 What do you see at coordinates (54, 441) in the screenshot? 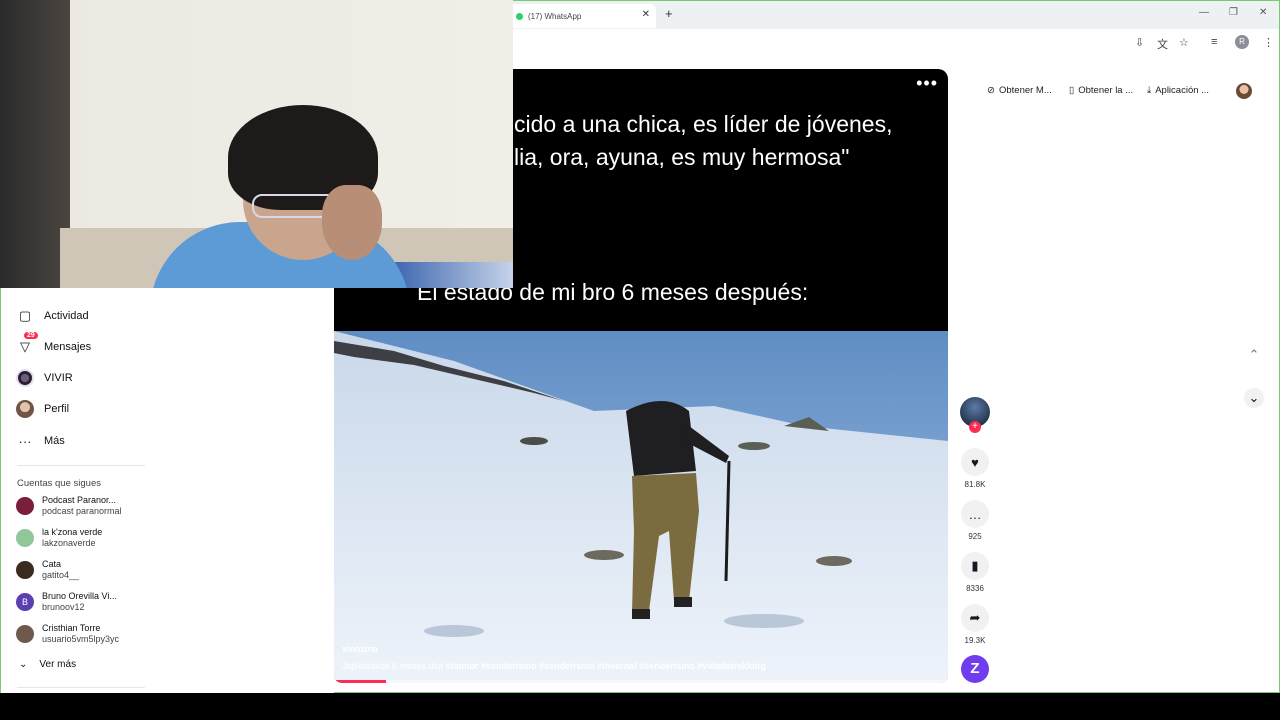
I see `sidebar-item-label: Más` at bounding box center [54, 441].